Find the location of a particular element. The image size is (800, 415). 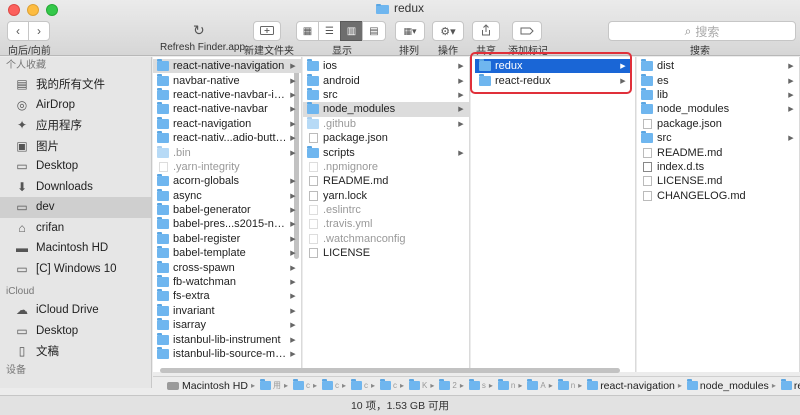

file-row: CHANGELOG.md is located at coordinates (718, 196).